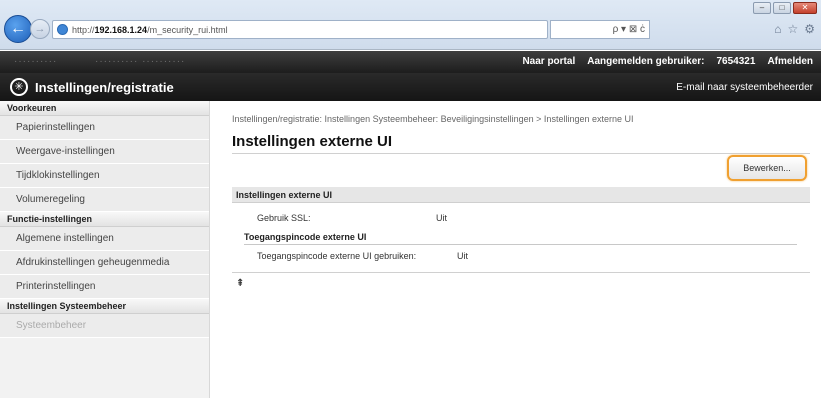 This screenshot has width=821, height=398. Describe the element at coordinates (790, 61) in the screenshot. I see `logout-link: Afmelden` at that location.